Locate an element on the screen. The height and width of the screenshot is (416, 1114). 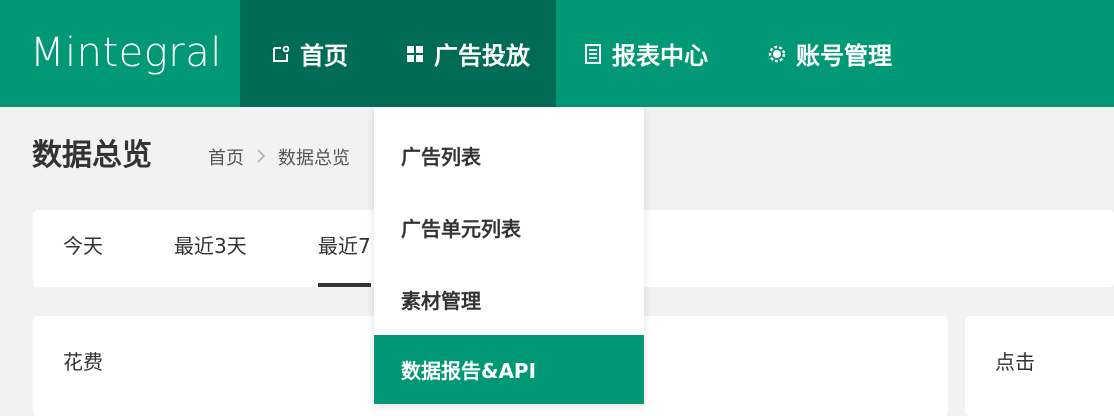
nav-item-reports: 报表中心 is located at coordinates (645, 53).